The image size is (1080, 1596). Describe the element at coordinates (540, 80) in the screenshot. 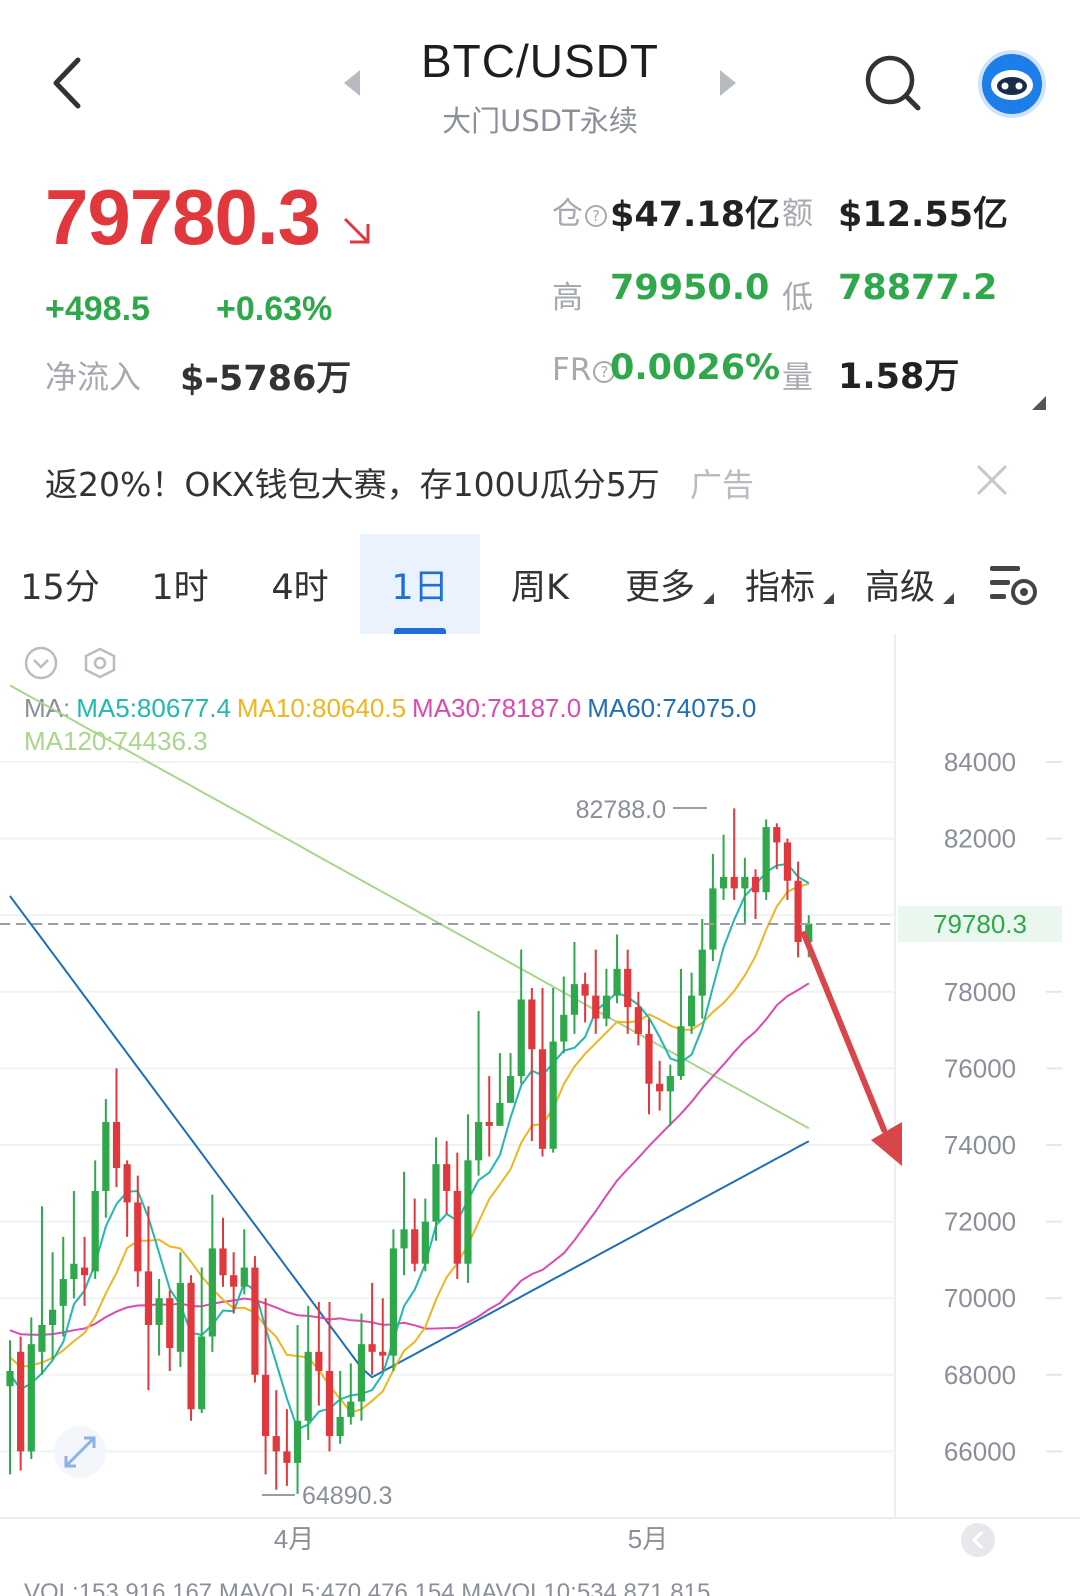

I see `app-header: BTC/USDT 大门USDT永续` at that location.